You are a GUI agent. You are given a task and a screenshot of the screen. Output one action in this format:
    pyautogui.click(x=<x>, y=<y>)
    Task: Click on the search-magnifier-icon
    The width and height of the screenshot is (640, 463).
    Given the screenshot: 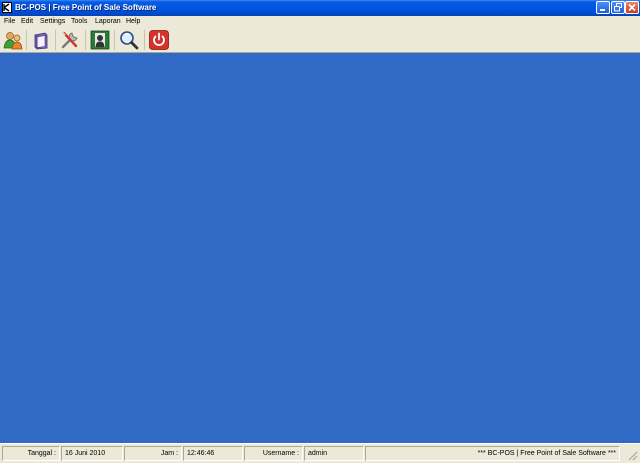 What is the action you would take?
    pyautogui.click(x=129, y=40)
    